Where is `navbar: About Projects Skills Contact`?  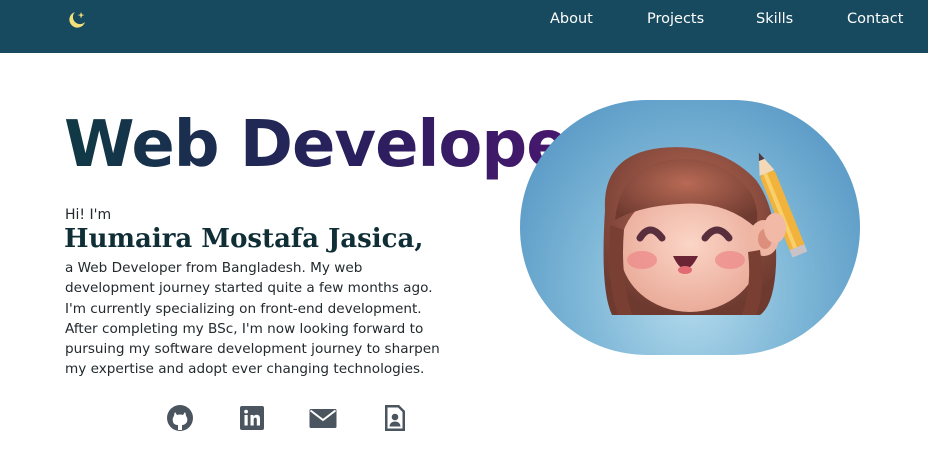 navbar: About Projects Skills Contact is located at coordinates (464, 26).